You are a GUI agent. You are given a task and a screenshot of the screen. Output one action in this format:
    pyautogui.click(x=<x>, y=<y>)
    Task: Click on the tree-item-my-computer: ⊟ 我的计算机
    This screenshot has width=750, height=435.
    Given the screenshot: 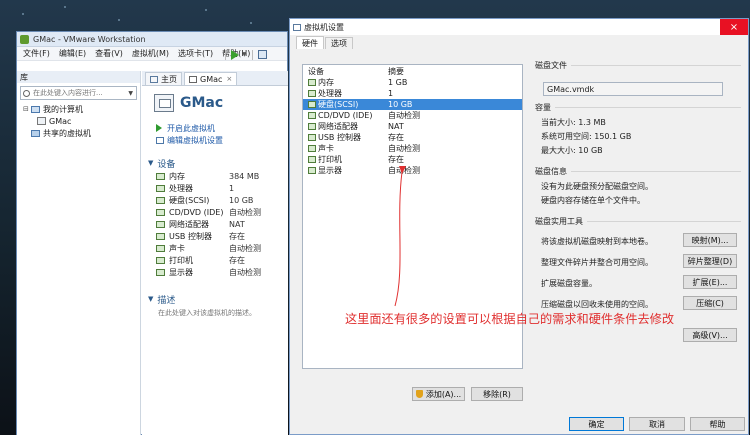 What is the action you would take?
    pyautogui.click(x=78, y=109)
    